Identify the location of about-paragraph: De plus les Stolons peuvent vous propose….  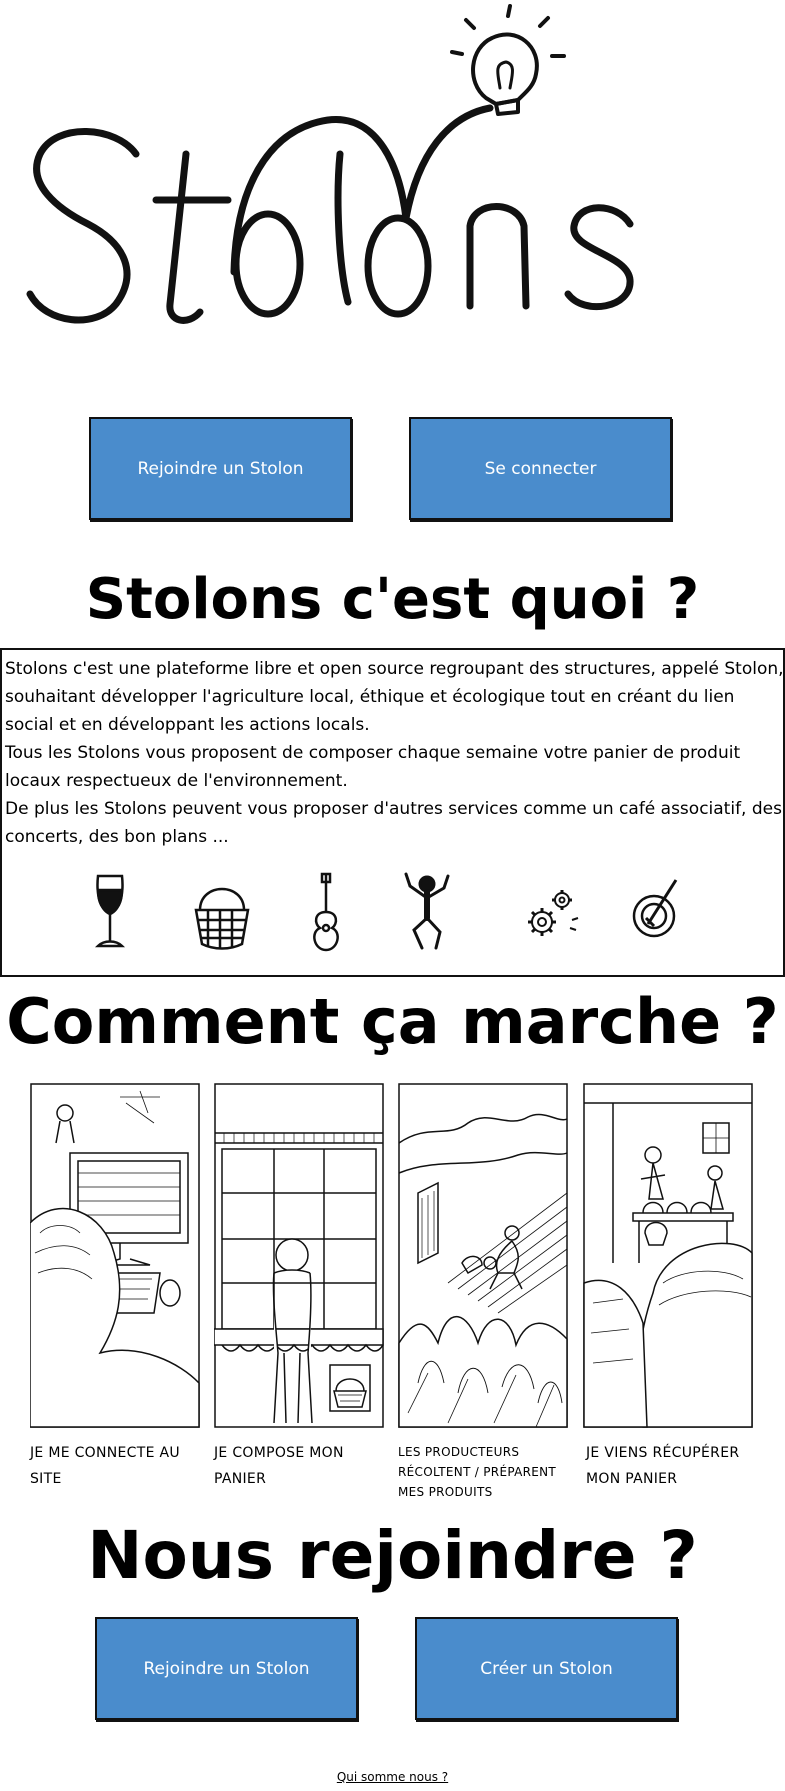
(393, 823).